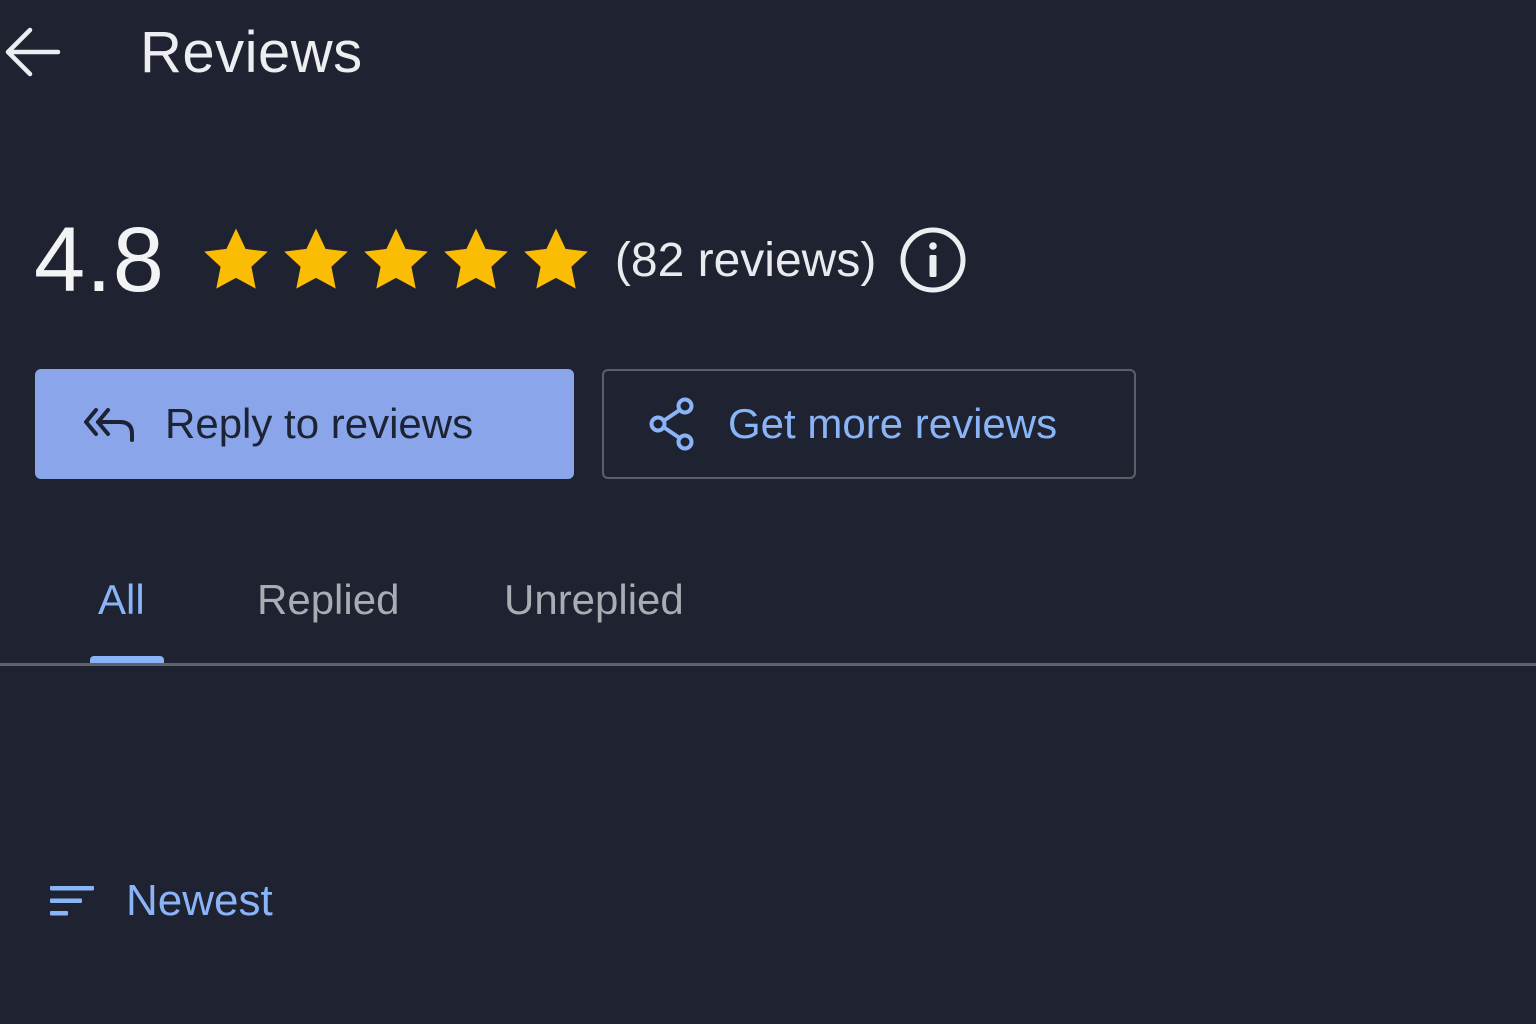  What do you see at coordinates (672, 424) in the screenshot?
I see `share-icon` at bounding box center [672, 424].